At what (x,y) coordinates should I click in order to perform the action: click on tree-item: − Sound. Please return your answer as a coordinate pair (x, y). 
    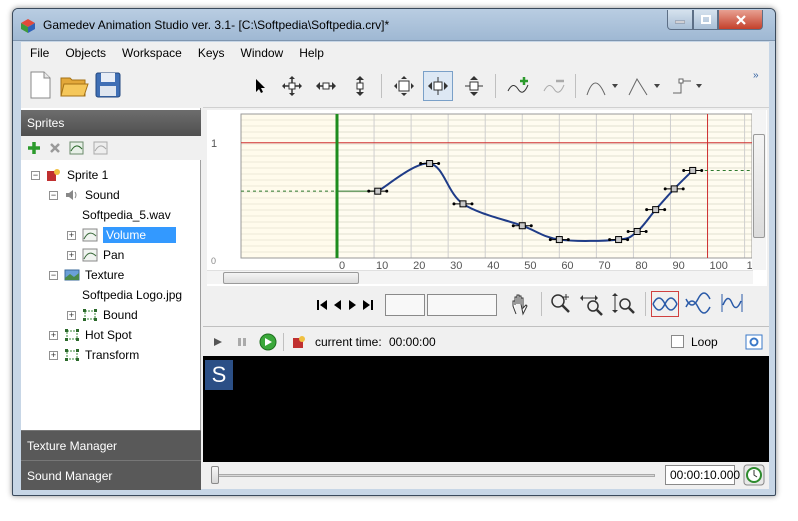
    Looking at the image, I should click on (84, 195).